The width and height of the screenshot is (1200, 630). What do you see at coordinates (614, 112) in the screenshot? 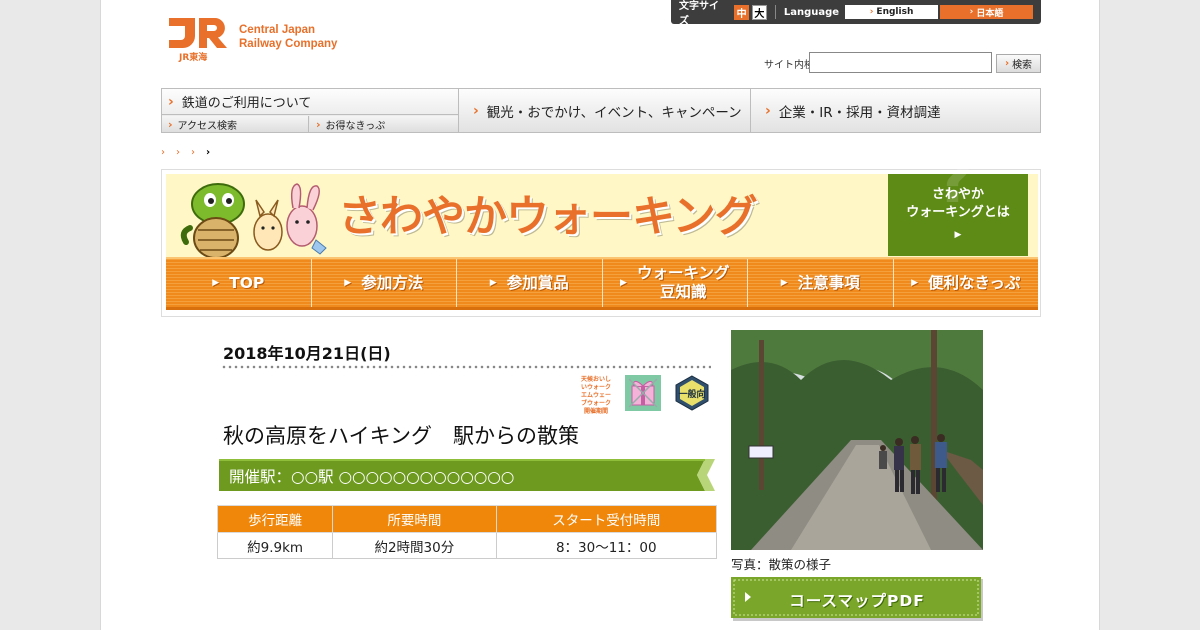
I see `nav-tourism-label: 観光・おでかけ、イベント、キャンペーン` at bounding box center [614, 112].